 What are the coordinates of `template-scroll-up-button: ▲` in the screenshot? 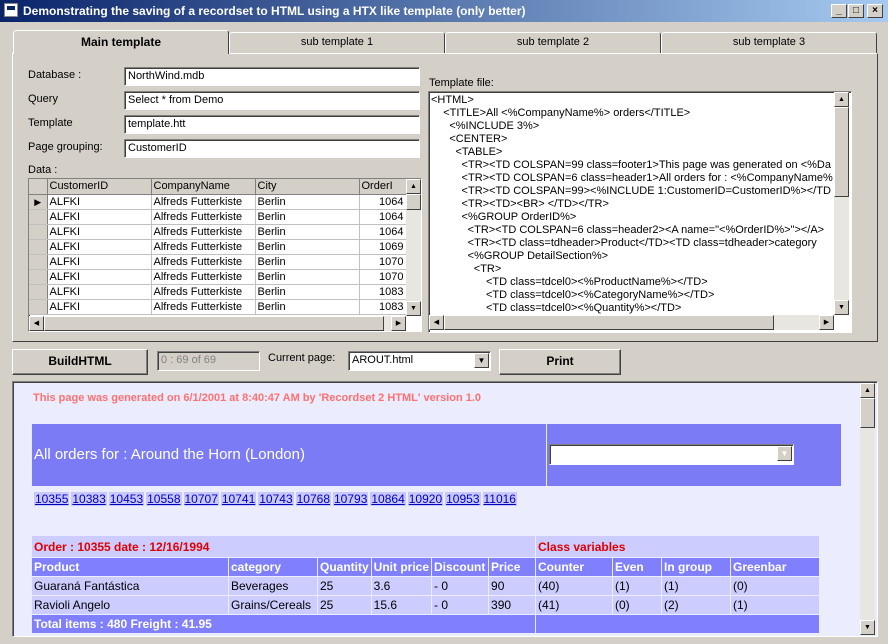 It's located at (841, 99).